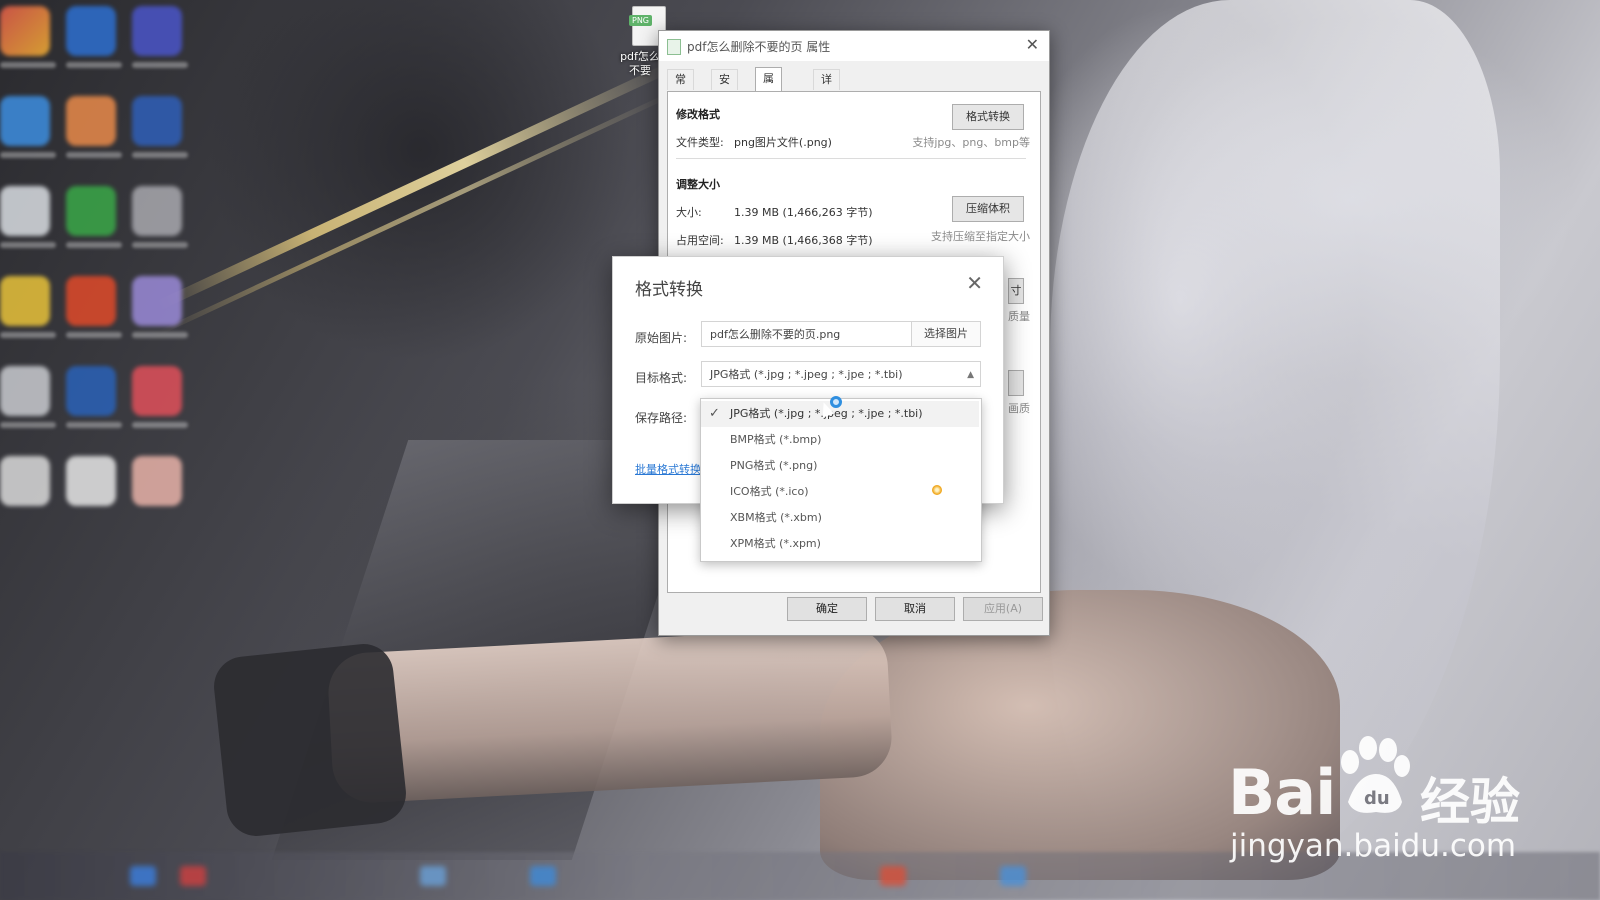  I want to click on baidu-watermark-url: jingyan.baidu.com, so click(1373, 846).